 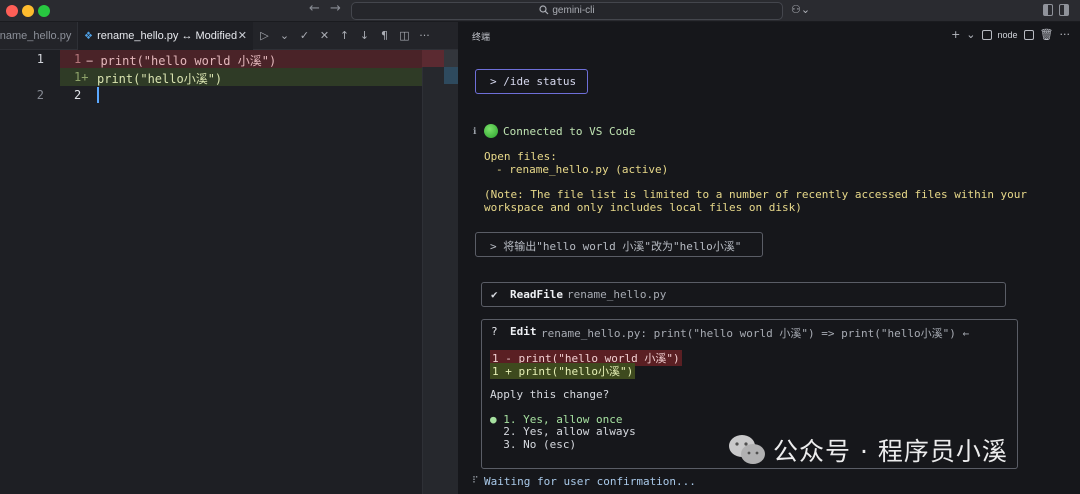 What do you see at coordinates (544, 10) in the screenshot?
I see `search-icon` at bounding box center [544, 10].